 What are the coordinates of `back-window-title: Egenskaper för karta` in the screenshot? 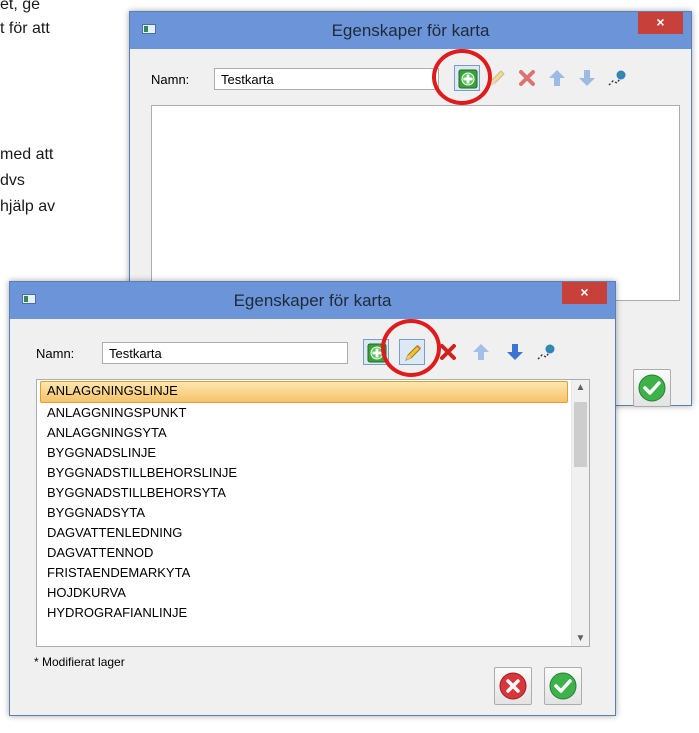 It's located at (410, 30).